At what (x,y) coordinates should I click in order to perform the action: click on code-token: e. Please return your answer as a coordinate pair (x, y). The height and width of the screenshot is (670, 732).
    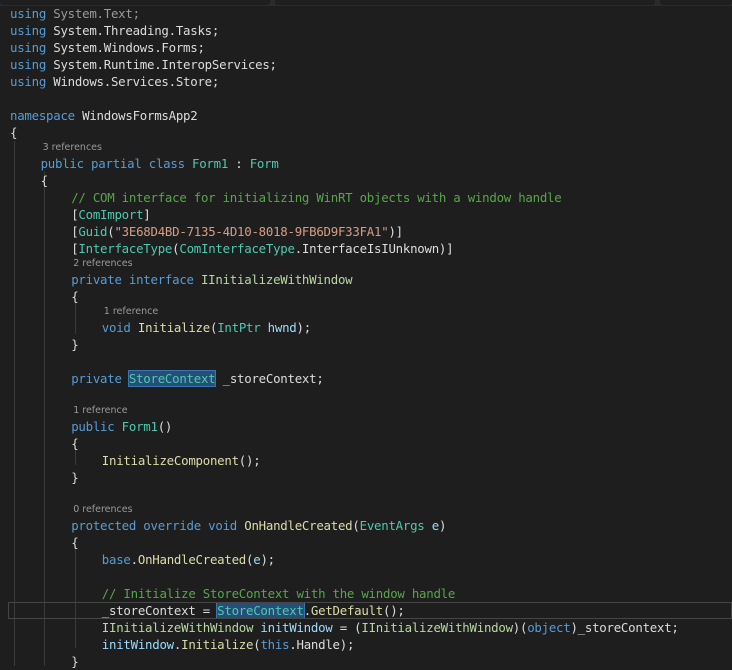
    Looking at the image, I should click on (435, 525).